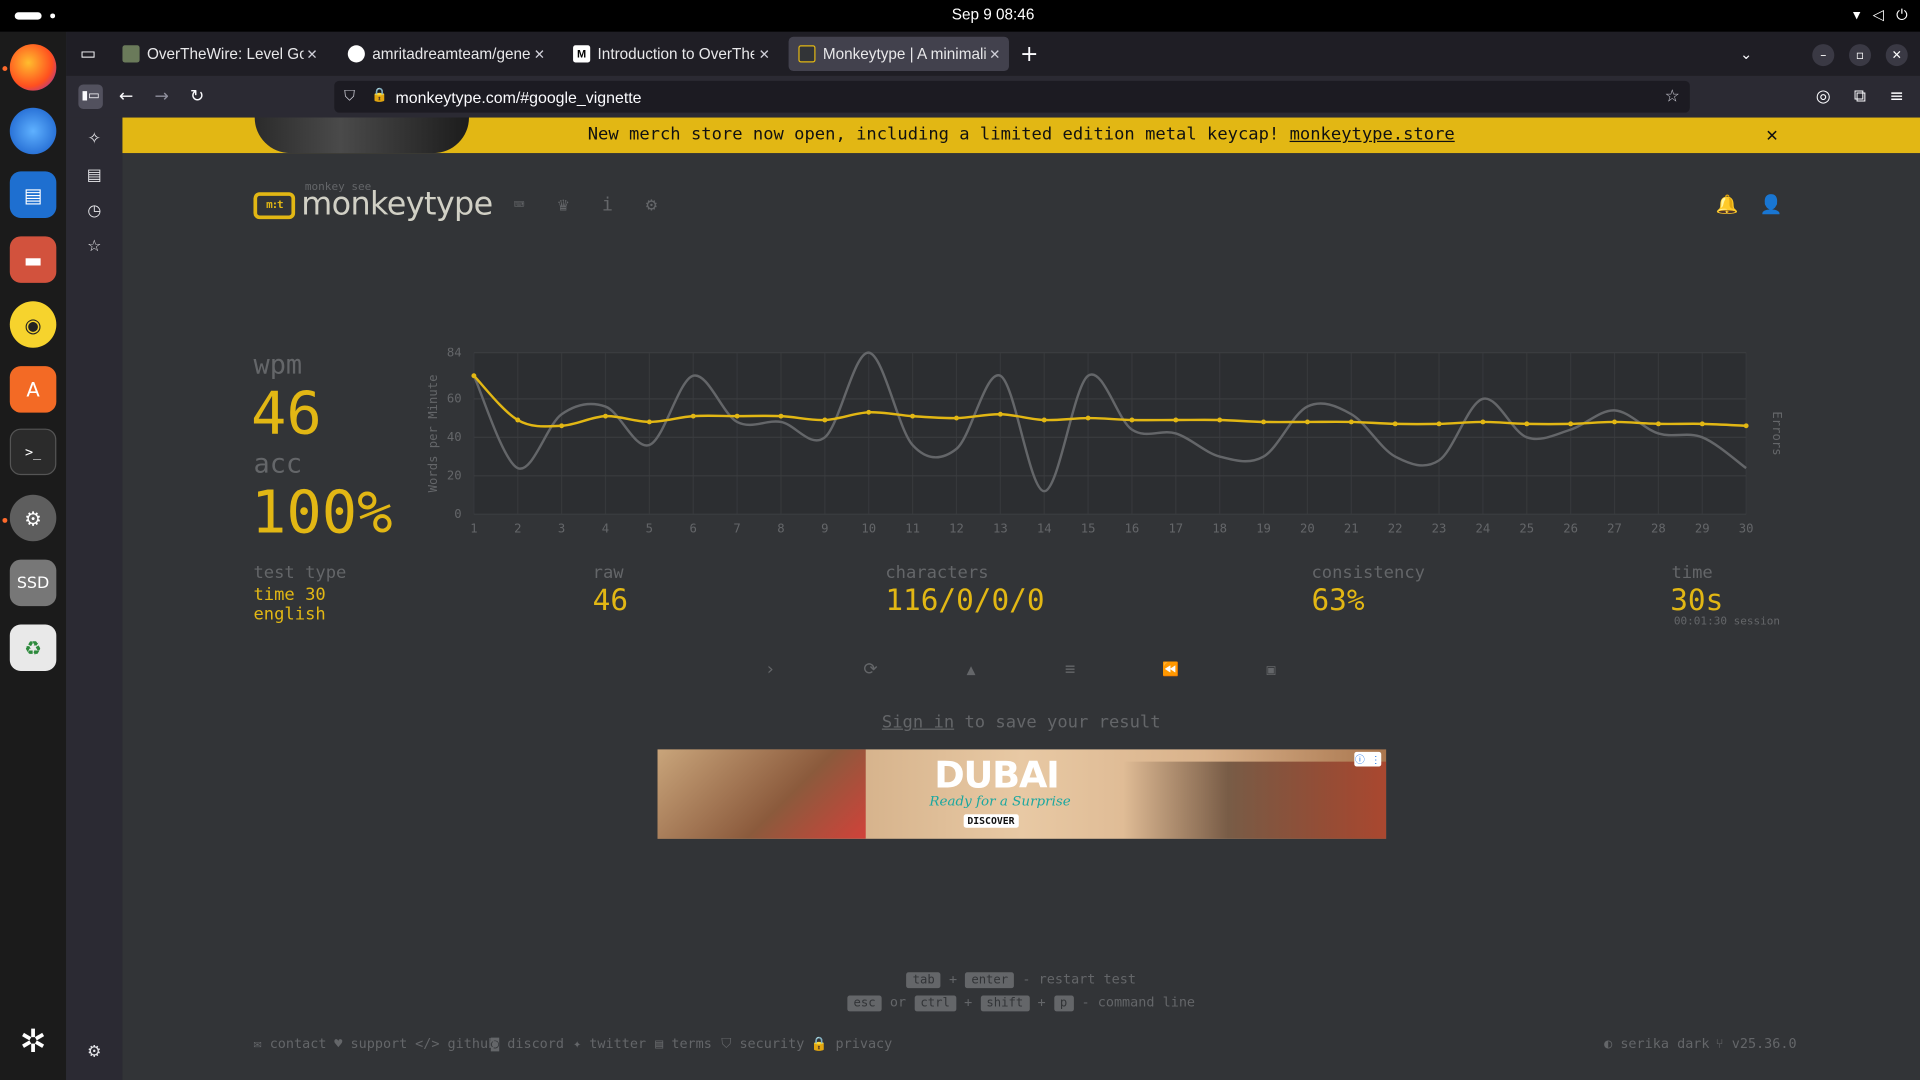 This screenshot has height=1080, width=1920. What do you see at coordinates (33, 259) in the screenshot?
I see `files-icon: ▬` at bounding box center [33, 259].